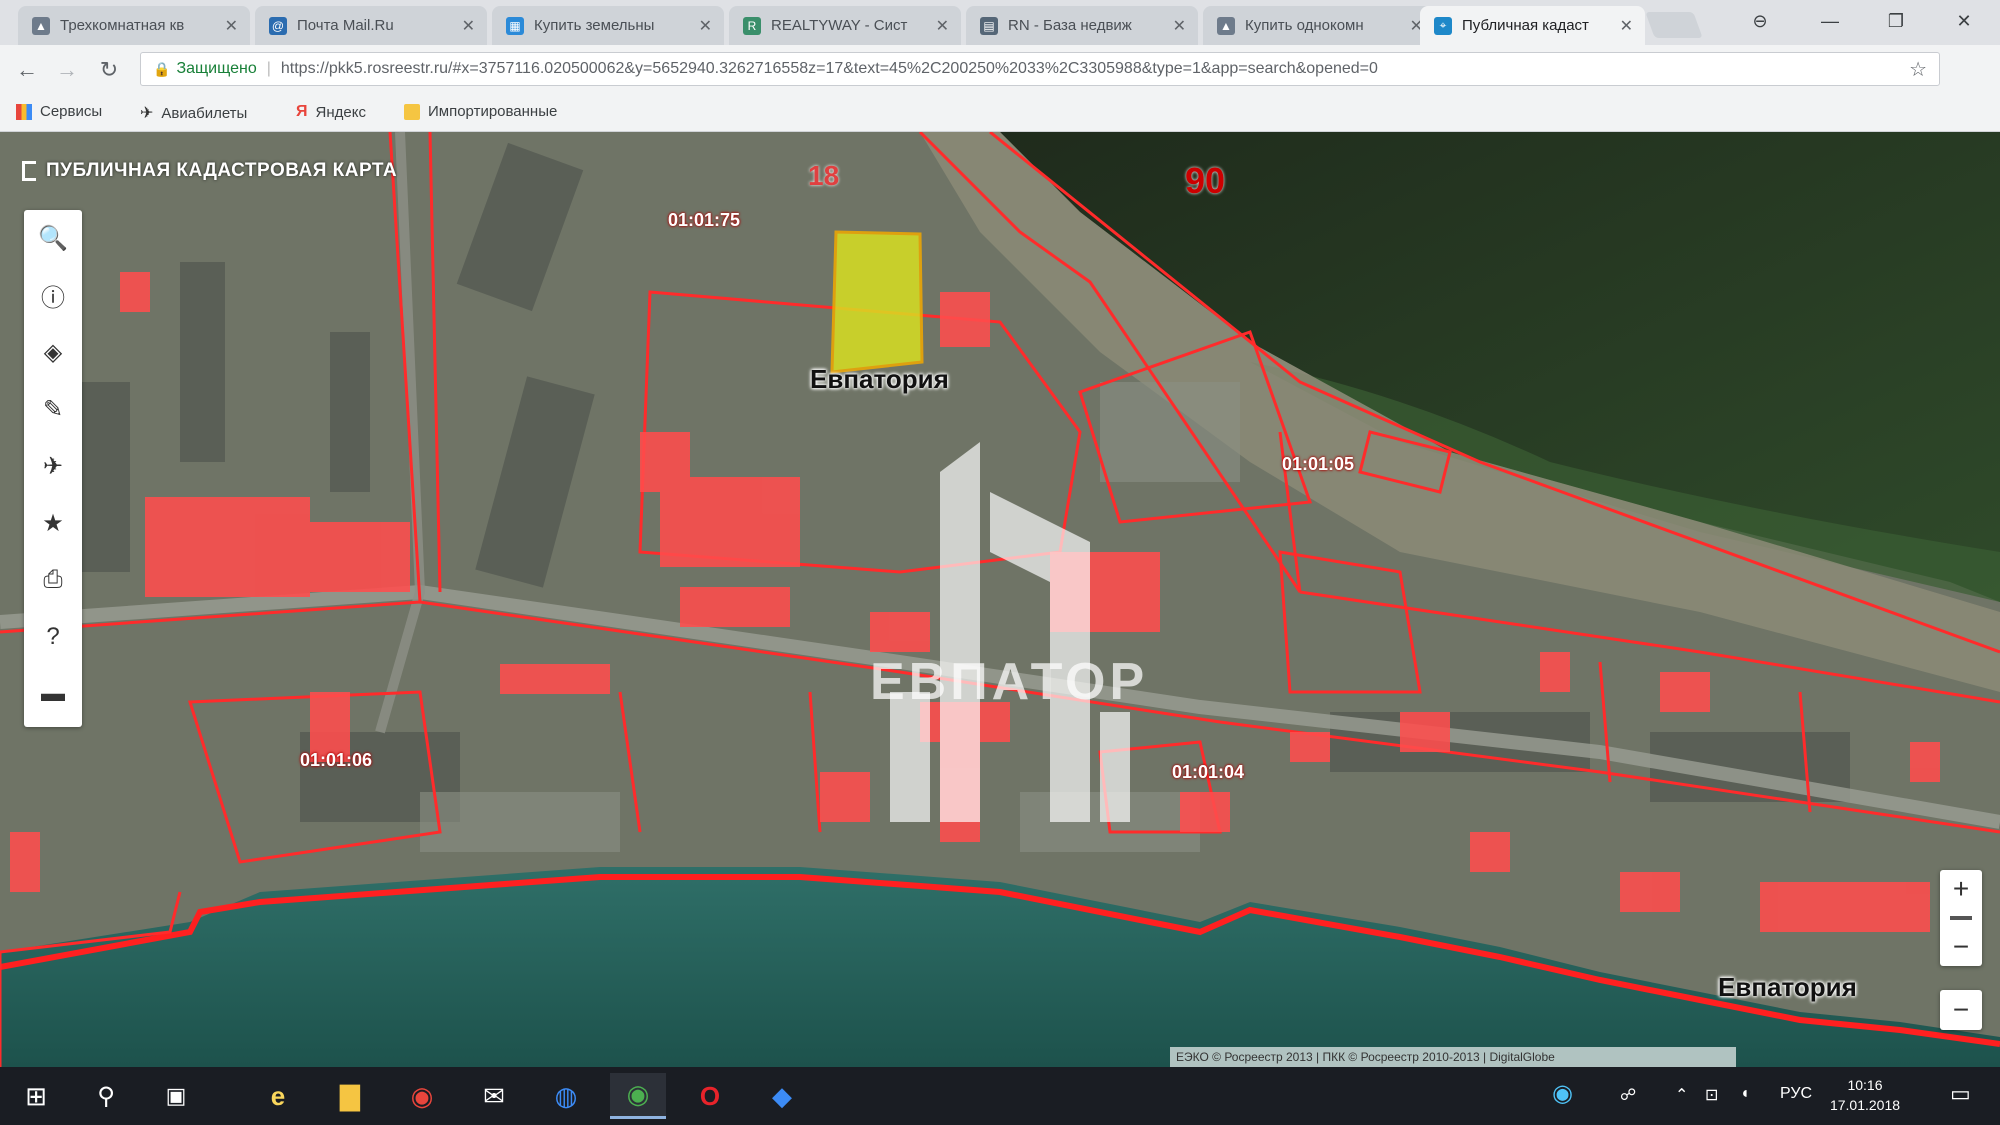 Image resolution: width=2000 pixels, height=1125 pixels. What do you see at coordinates (29, 171) in the screenshot?
I see `pkk-logo-icon` at bounding box center [29, 171].